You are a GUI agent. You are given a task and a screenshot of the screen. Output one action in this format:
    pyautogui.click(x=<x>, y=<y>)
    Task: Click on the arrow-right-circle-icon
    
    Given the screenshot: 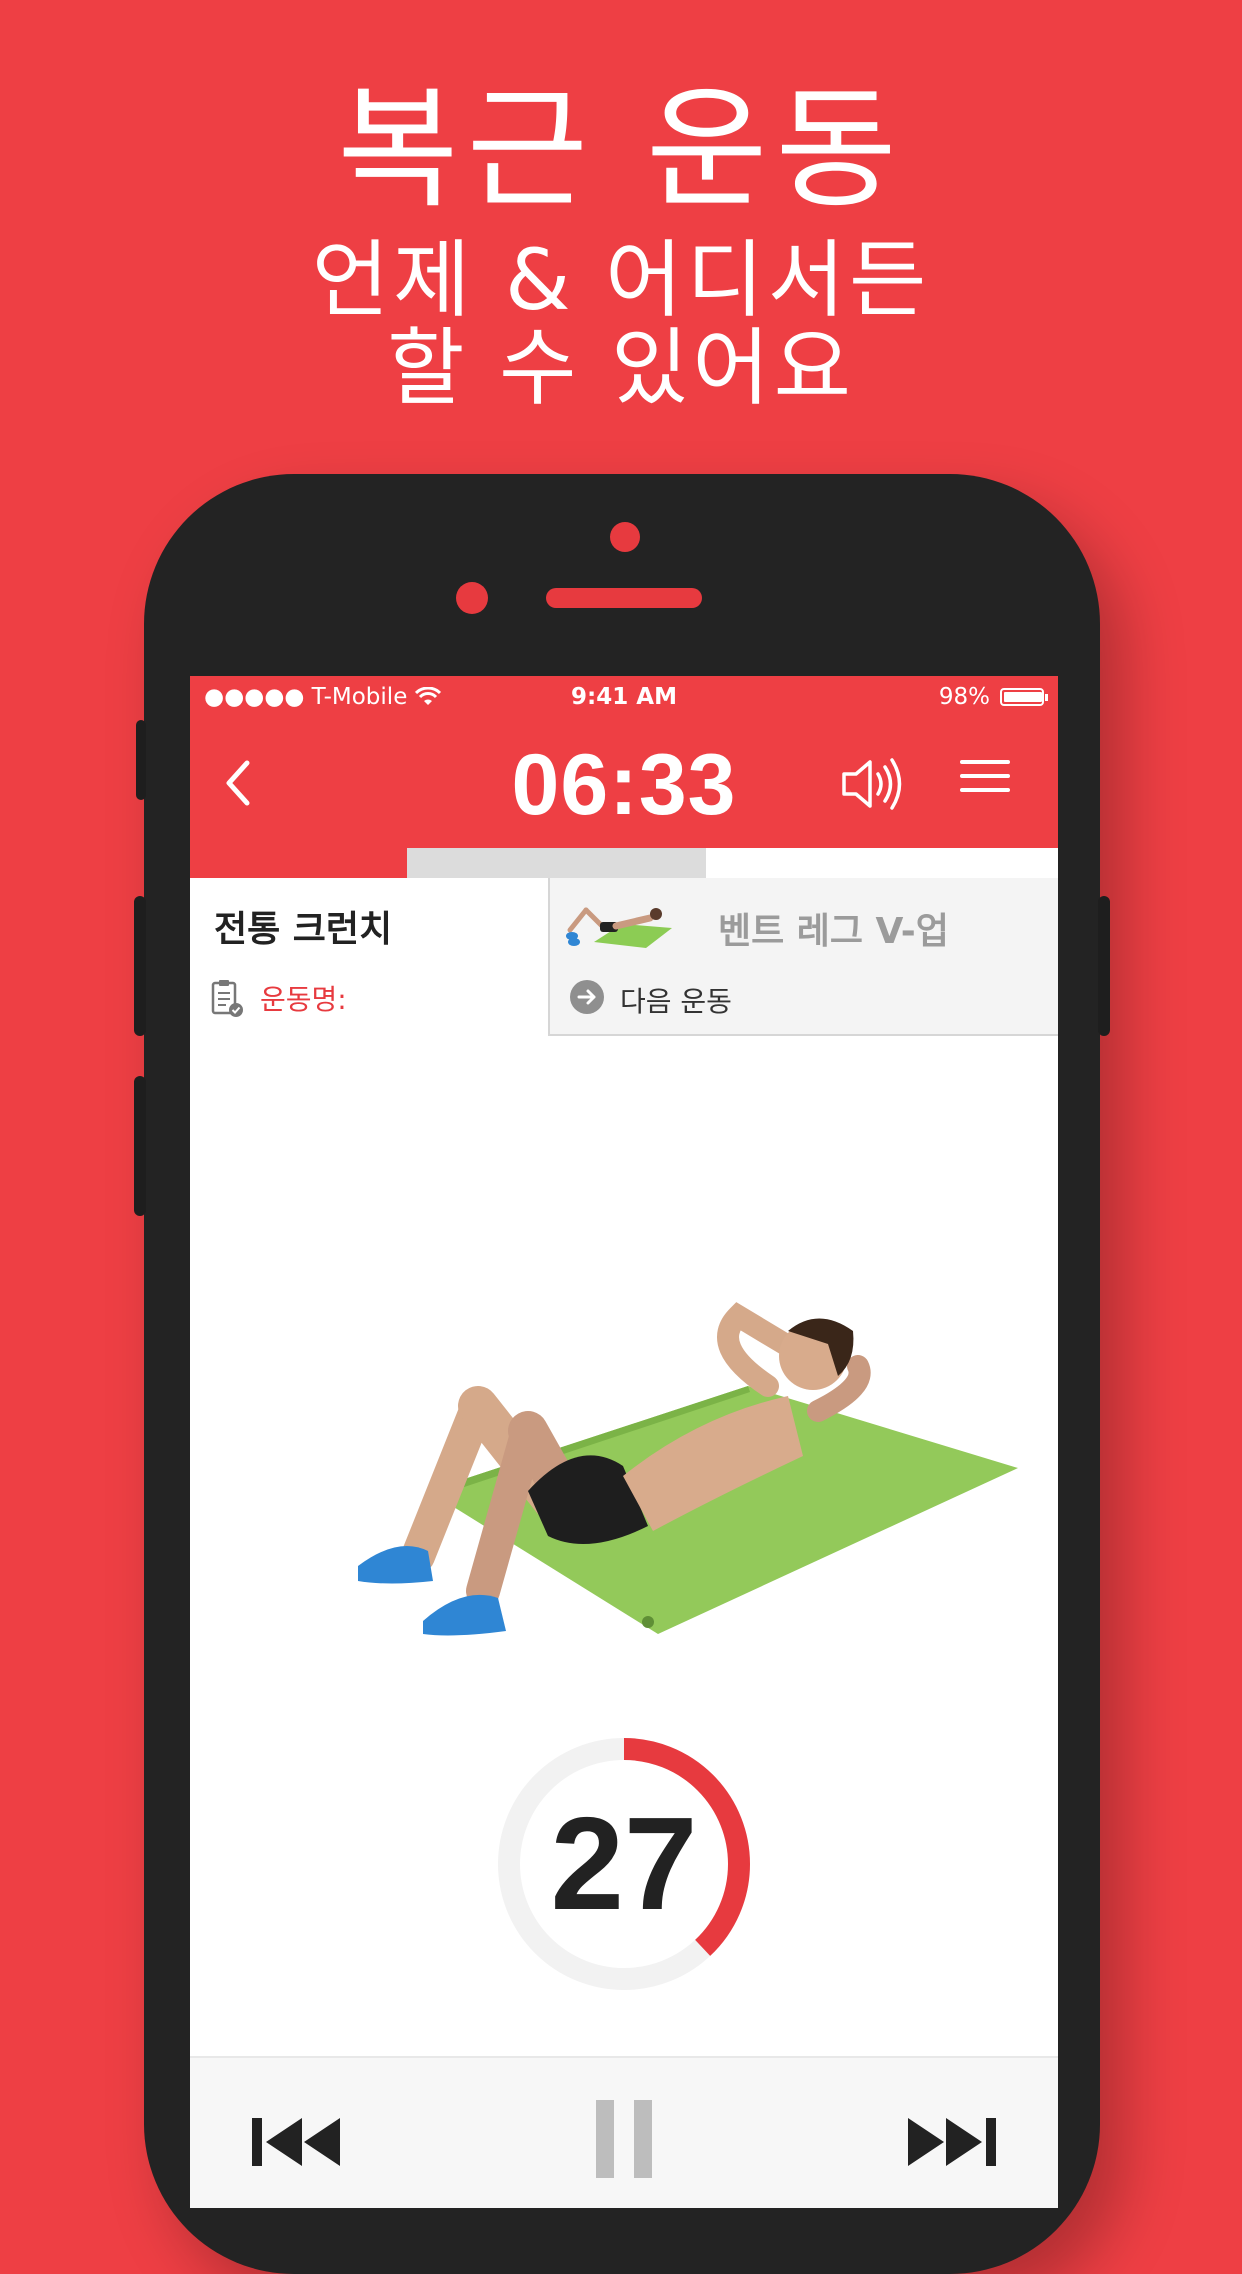 What is the action you would take?
    pyautogui.click(x=587, y=997)
    